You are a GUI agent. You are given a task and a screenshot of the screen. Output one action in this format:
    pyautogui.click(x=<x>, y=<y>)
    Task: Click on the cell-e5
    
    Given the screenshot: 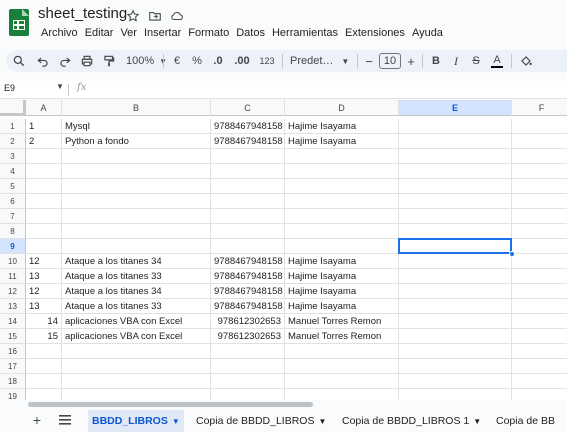 What is the action you would take?
    pyautogui.click(x=455, y=186)
    